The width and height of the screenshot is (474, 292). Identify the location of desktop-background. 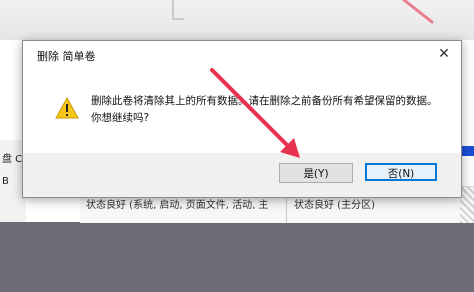
(237, 20).